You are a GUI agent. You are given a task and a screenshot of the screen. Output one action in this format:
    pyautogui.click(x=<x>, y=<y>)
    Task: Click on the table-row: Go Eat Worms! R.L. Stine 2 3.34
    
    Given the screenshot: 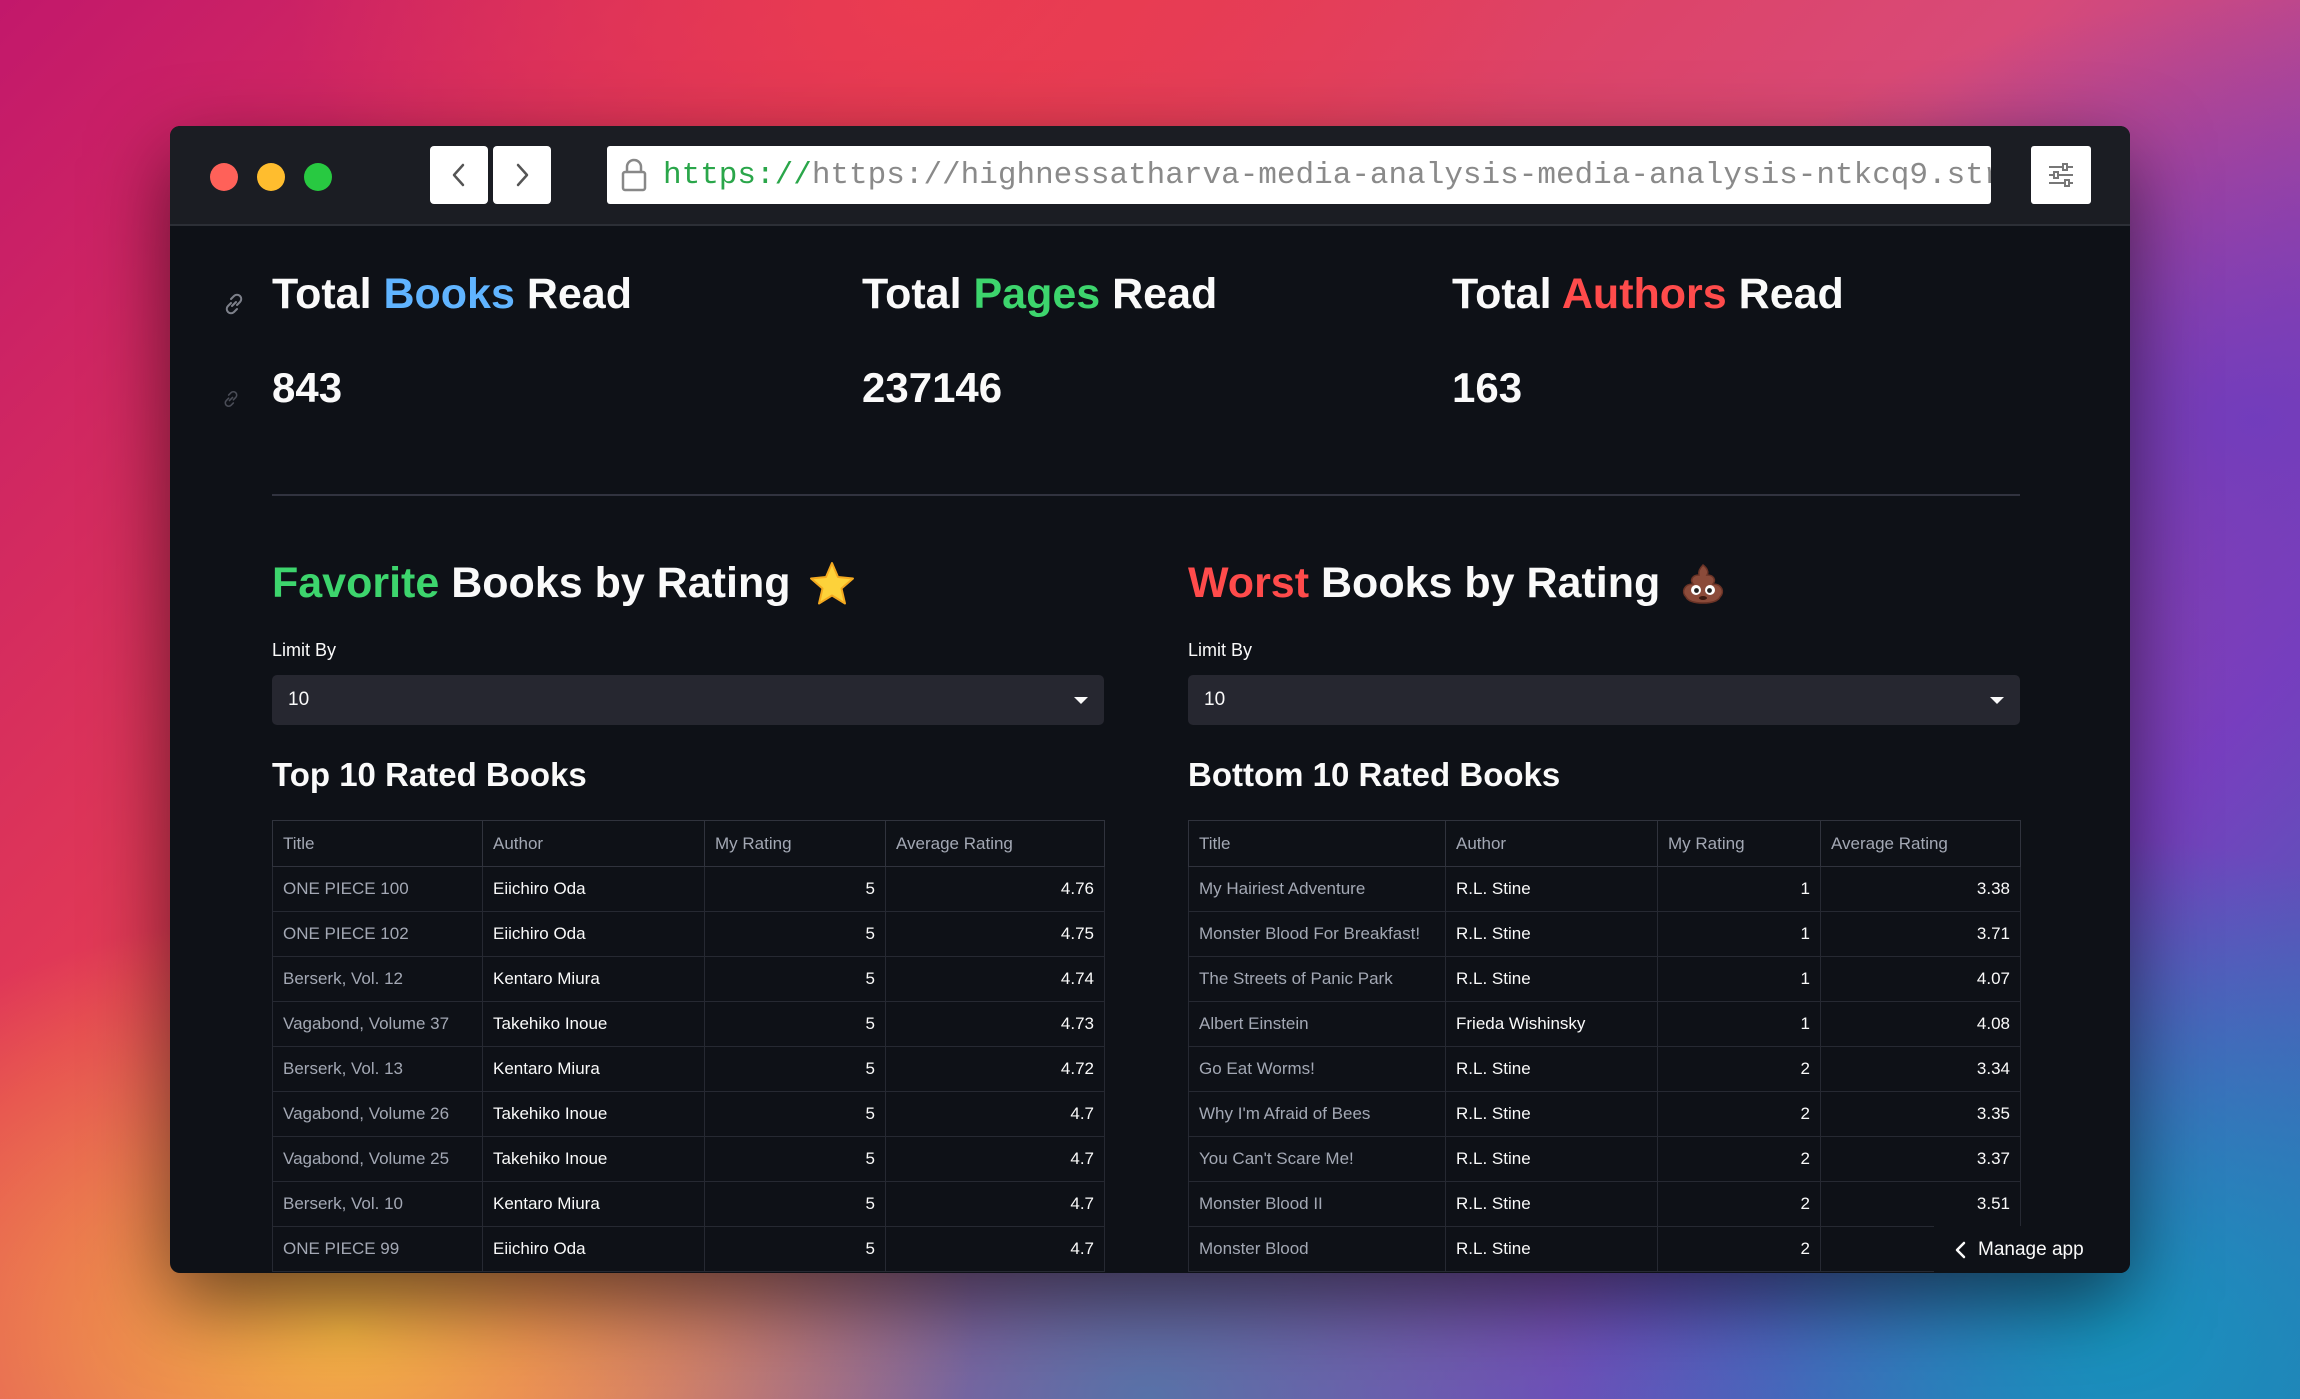 What is the action you would take?
    pyautogui.click(x=1604, y=1069)
    